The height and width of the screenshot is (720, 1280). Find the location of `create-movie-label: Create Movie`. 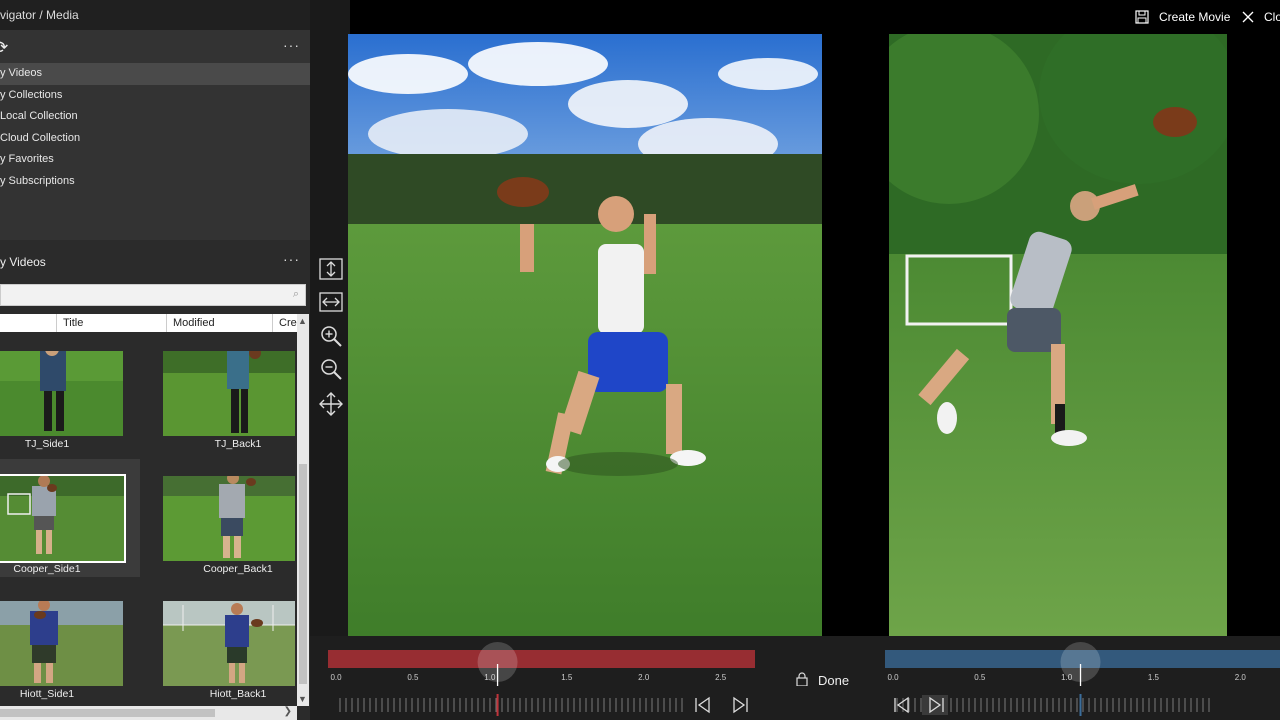

create-movie-label: Create Movie is located at coordinates (1195, 17).